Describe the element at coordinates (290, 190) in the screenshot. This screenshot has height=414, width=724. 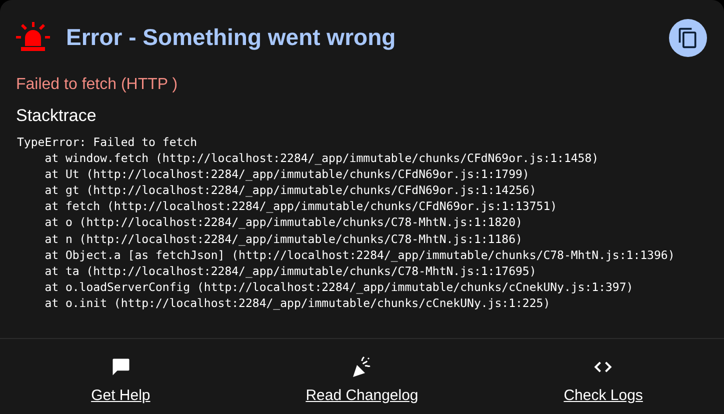
I see `stacktrace-line: at gt (http://localhost:2284/_app/immutable/chunks/CFdN69or.js:1:14256)` at that location.